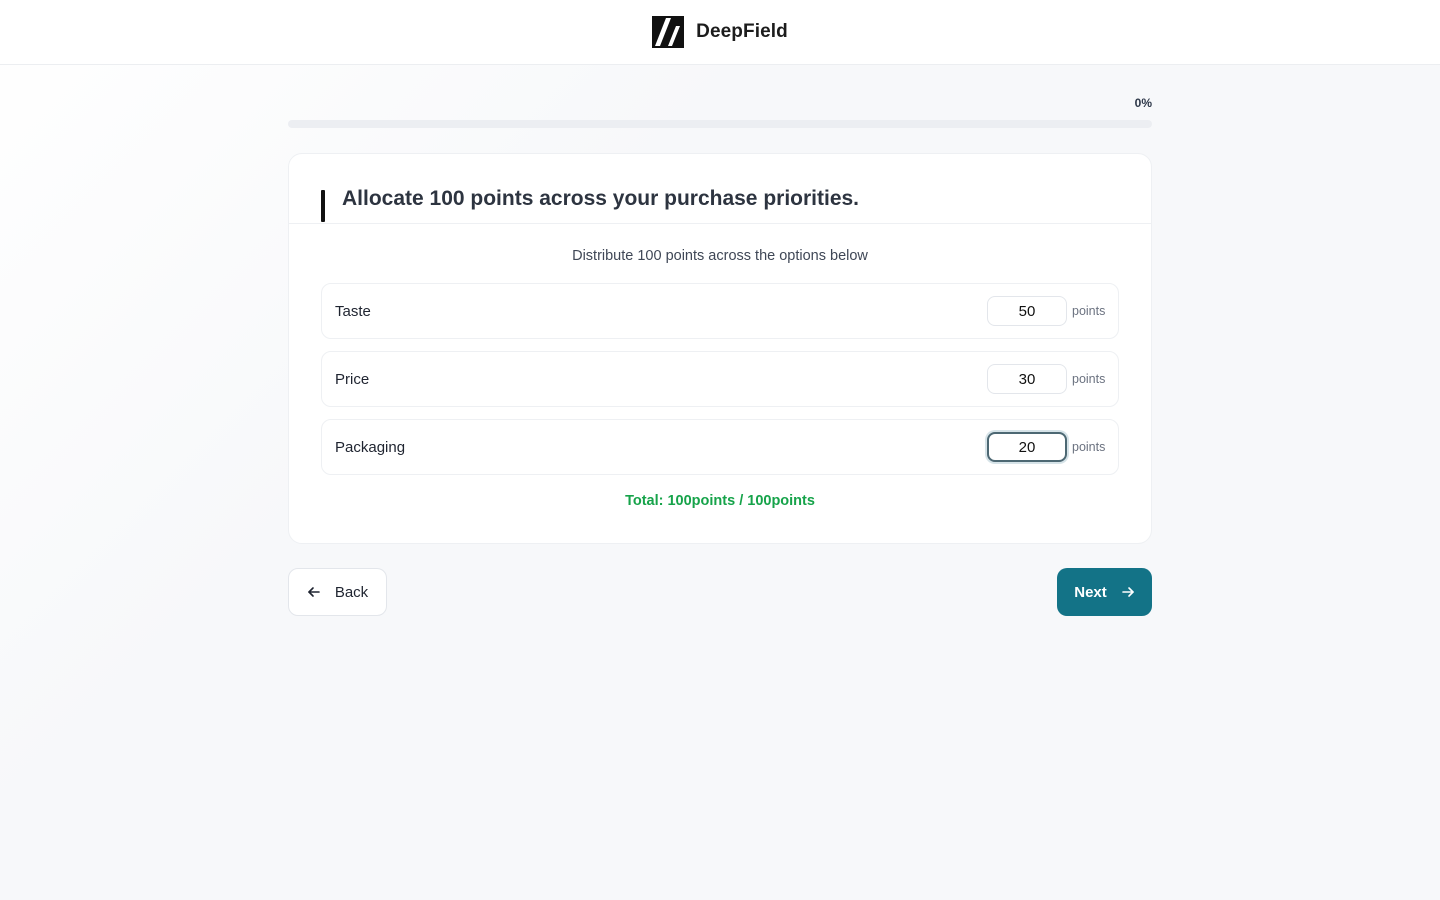 The height and width of the screenshot is (900, 1440). I want to click on top-bar: DeepField, so click(720, 32).